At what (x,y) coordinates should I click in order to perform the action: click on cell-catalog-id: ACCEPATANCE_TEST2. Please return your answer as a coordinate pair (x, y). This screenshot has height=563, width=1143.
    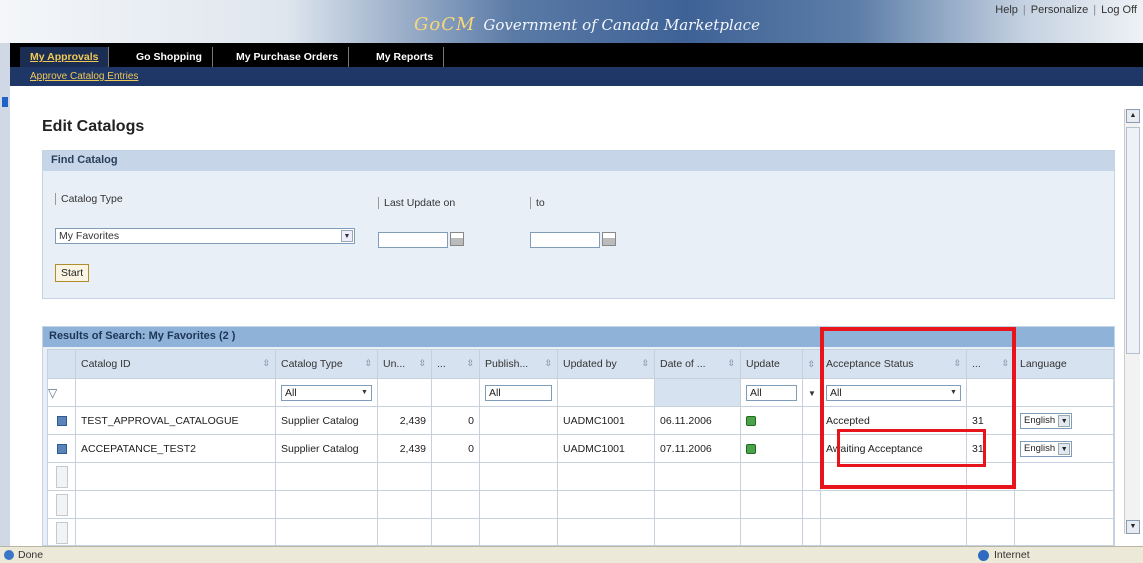
    Looking at the image, I should click on (175, 448).